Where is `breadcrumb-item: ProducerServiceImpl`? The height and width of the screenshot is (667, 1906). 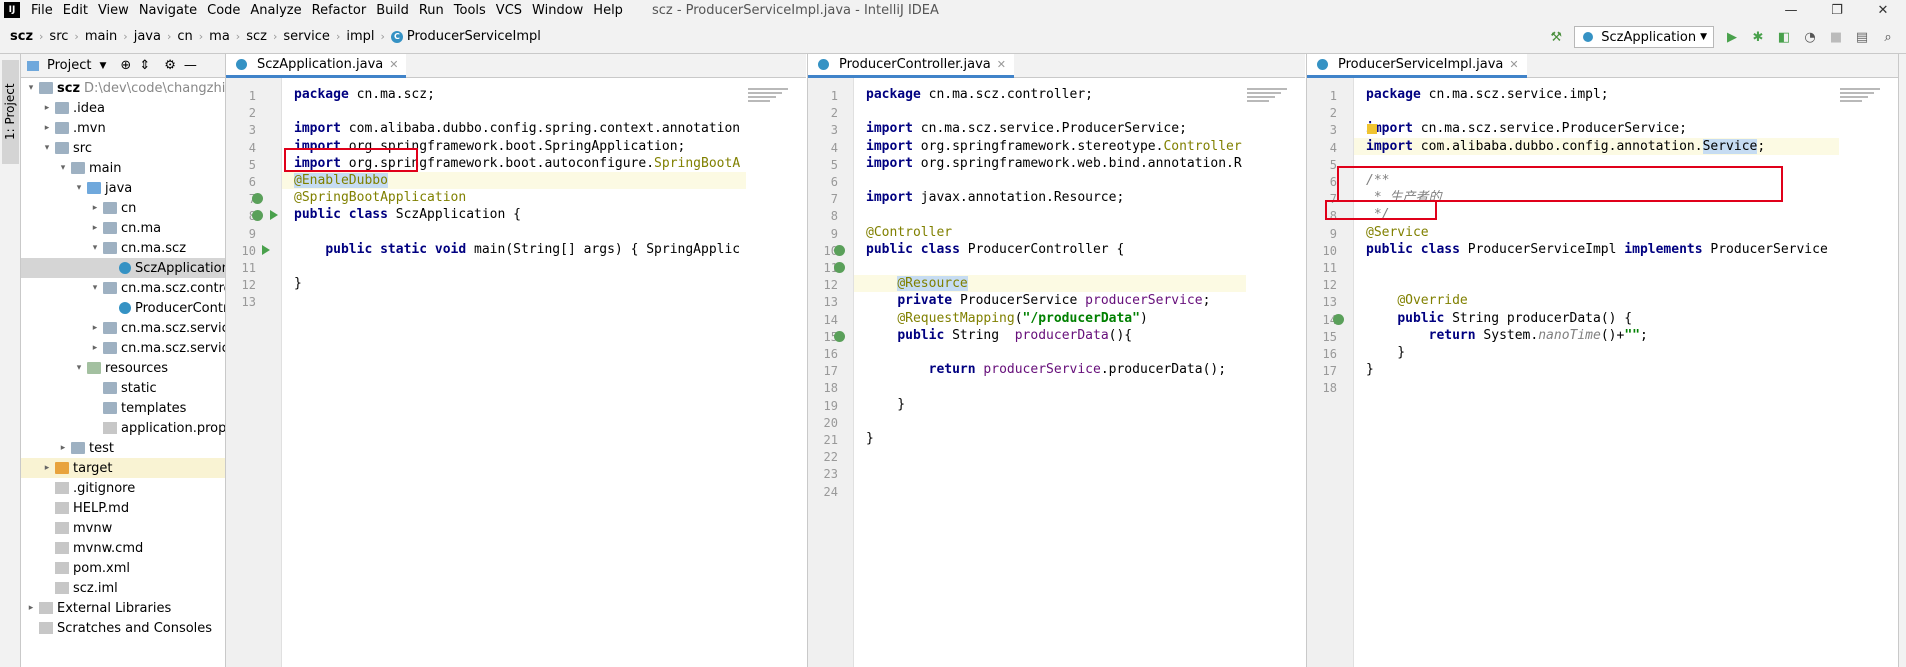
breadcrumb-item: ProducerServiceImpl is located at coordinates (474, 36).